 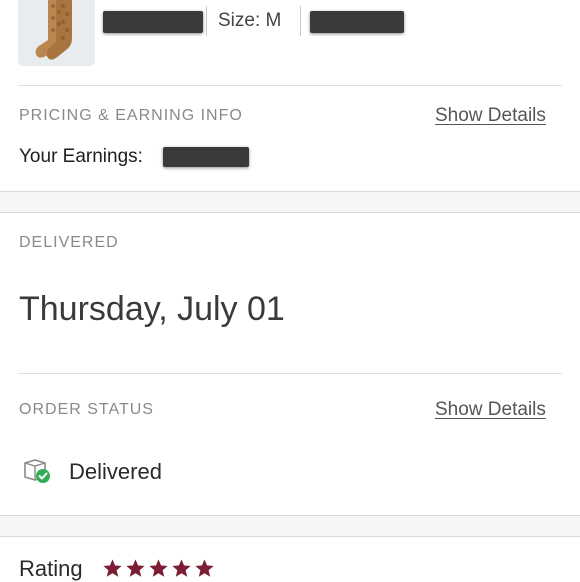 What do you see at coordinates (69, 242) in the screenshot?
I see `delivered-section-label: DELIVERED` at bounding box center [69, 242].